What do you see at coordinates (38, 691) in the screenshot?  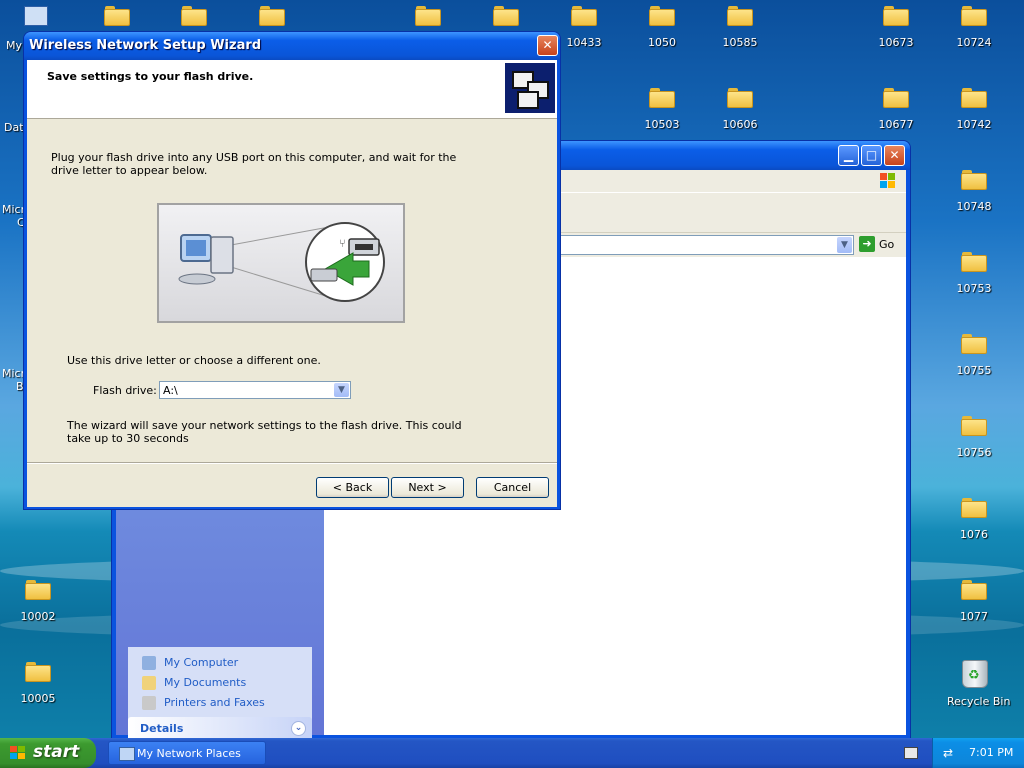 I see `desktop-folder: 10005` at bounding box center [38, 691].